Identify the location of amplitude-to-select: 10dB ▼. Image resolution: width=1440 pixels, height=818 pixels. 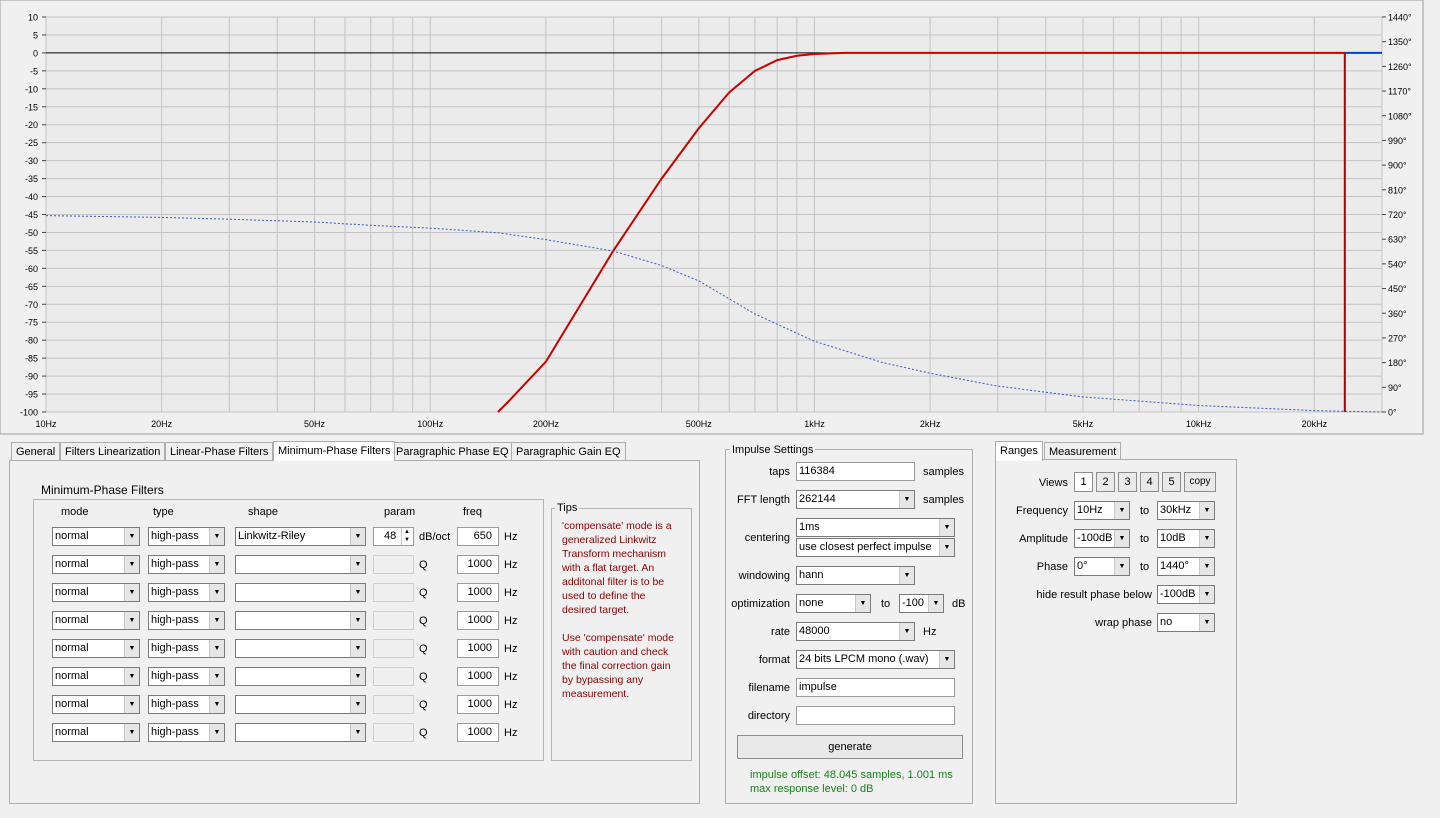
(1186, 538).